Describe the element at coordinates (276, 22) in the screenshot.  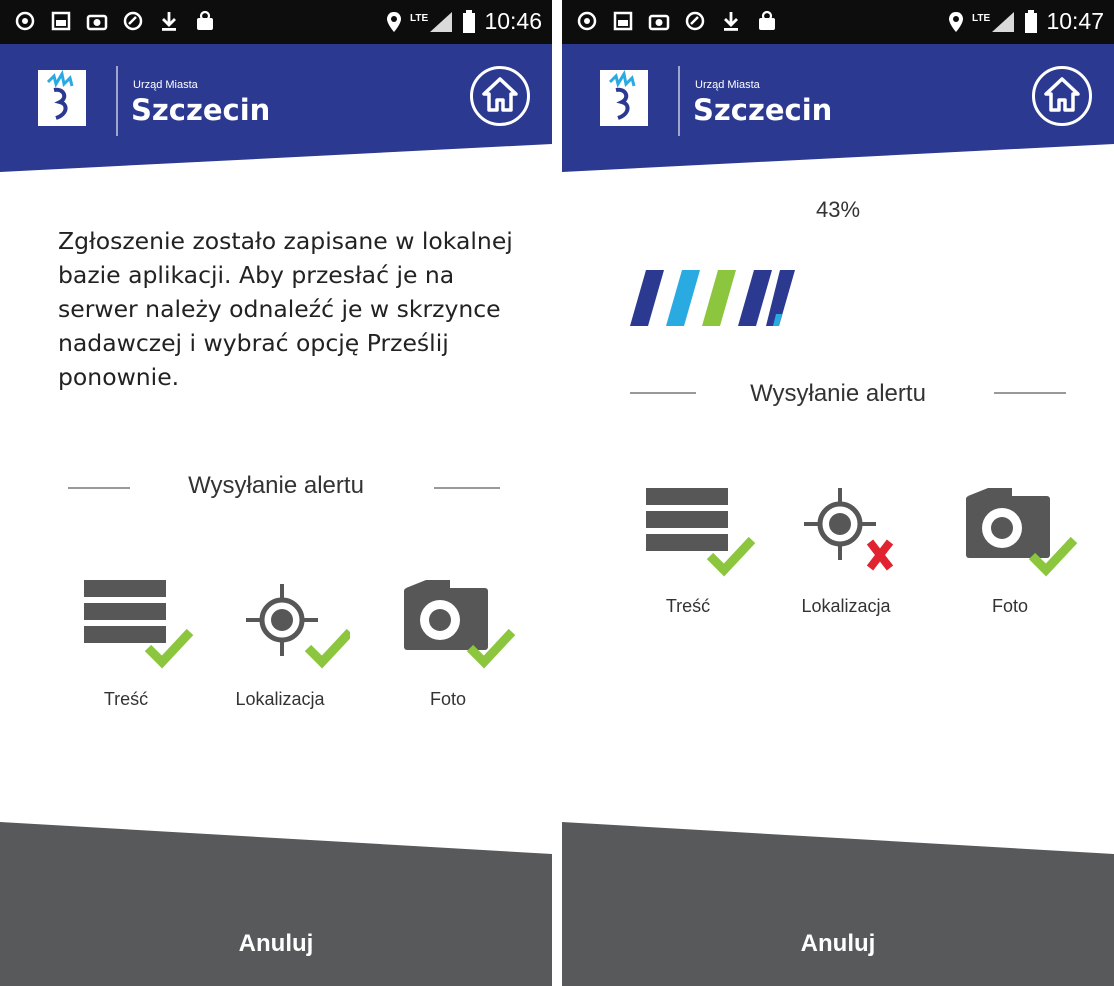
I see `status-bar: LTE 10:46` at that location.